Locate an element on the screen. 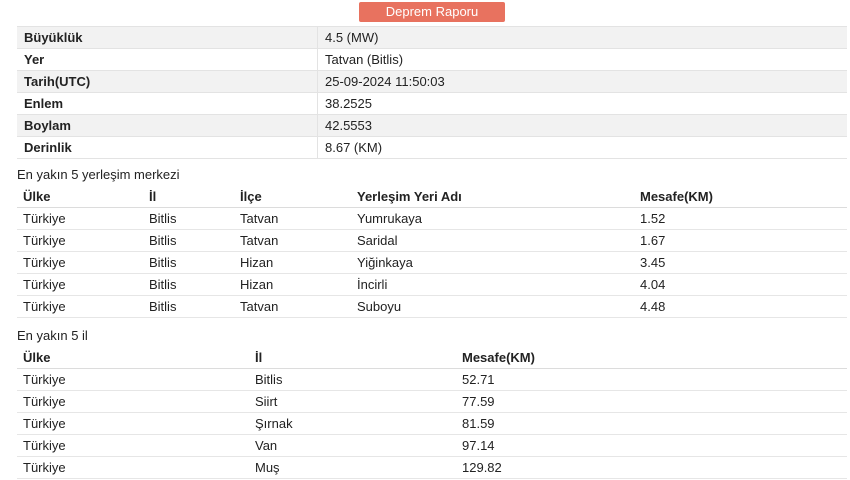 The image size is (850, 480). detail-row-depth: Derinlik 8.67 (KM) is located at coordinates (432, 147).